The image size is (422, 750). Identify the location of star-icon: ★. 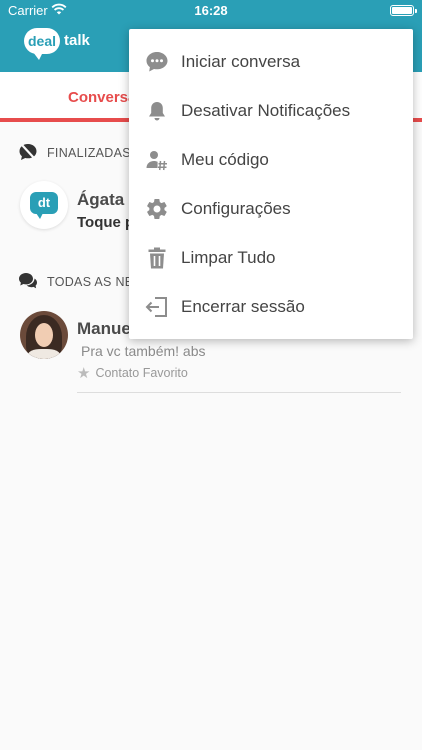
(84, 373).